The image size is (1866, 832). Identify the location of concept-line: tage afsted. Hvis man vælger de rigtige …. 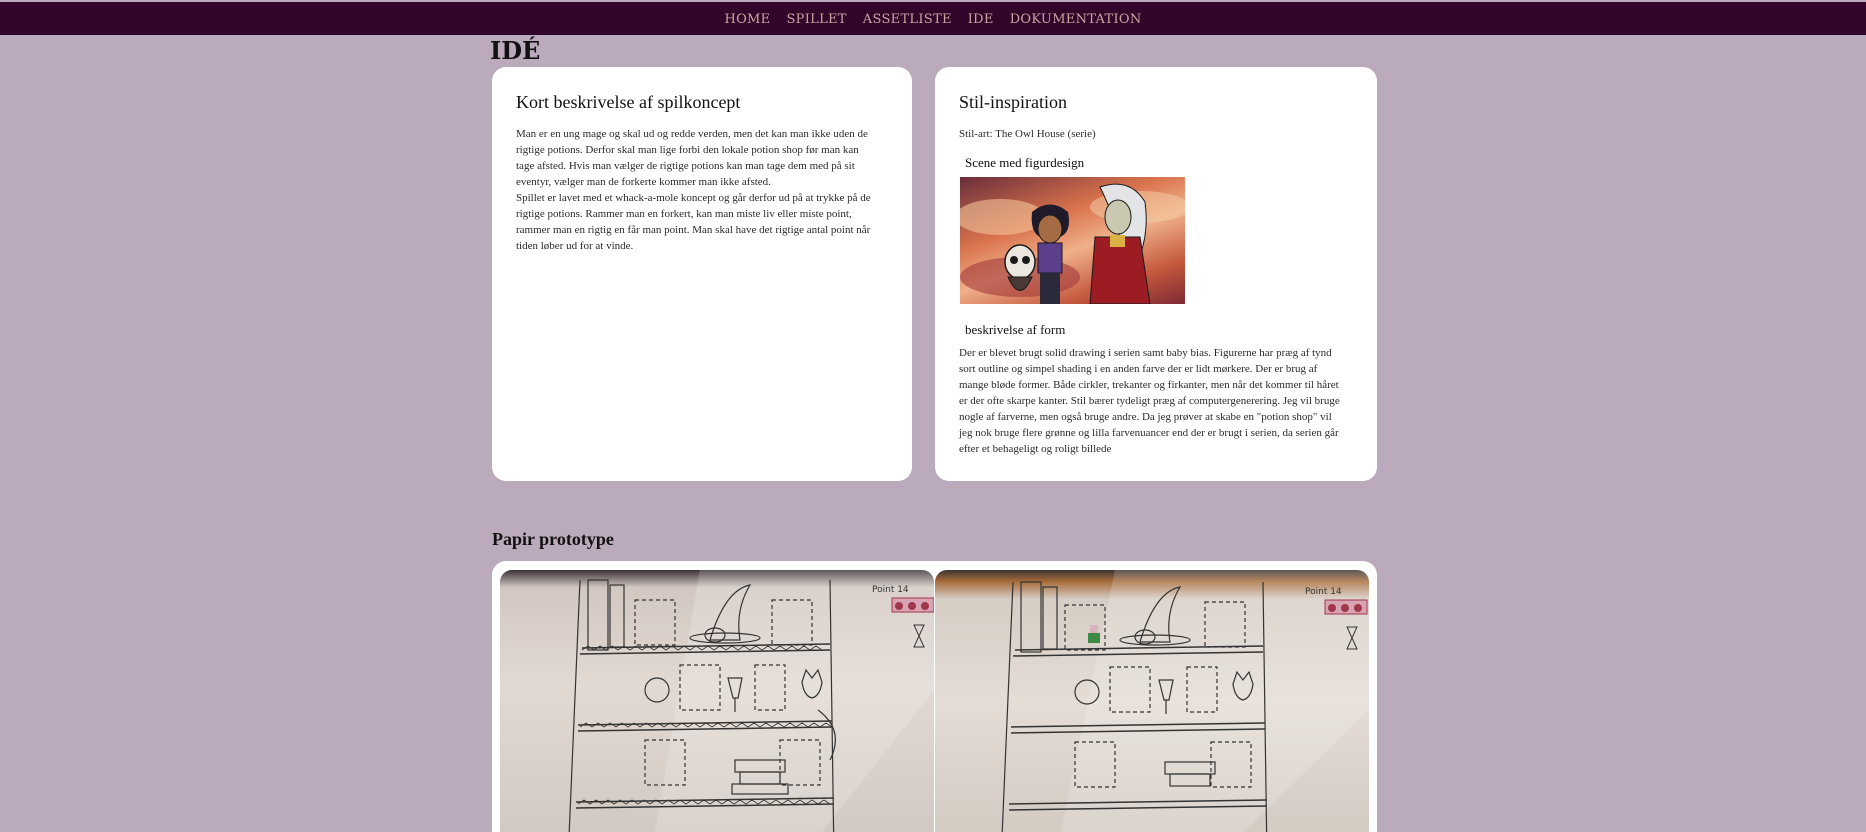
(685, 166).